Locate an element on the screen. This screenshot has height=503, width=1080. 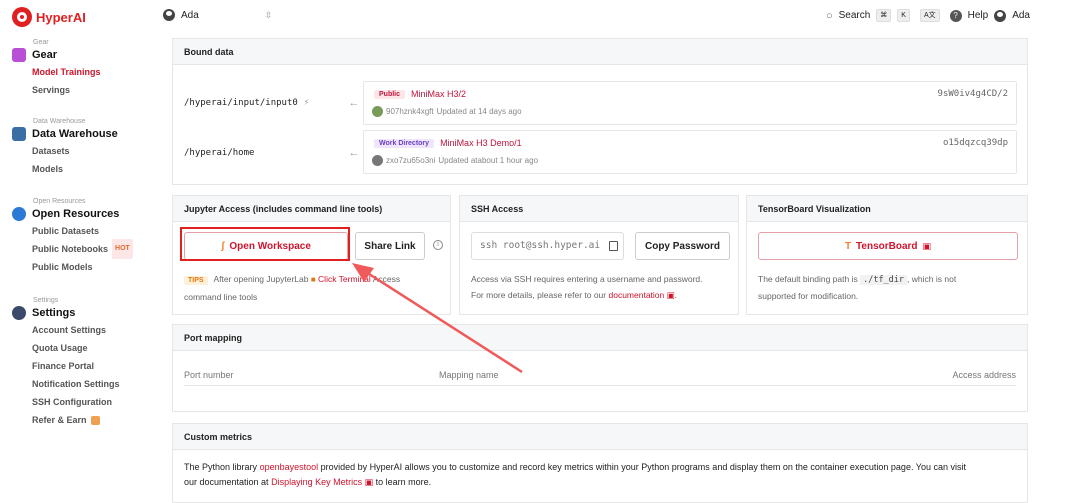
desc-text: our documentation at is located at coordinates (226, 482).